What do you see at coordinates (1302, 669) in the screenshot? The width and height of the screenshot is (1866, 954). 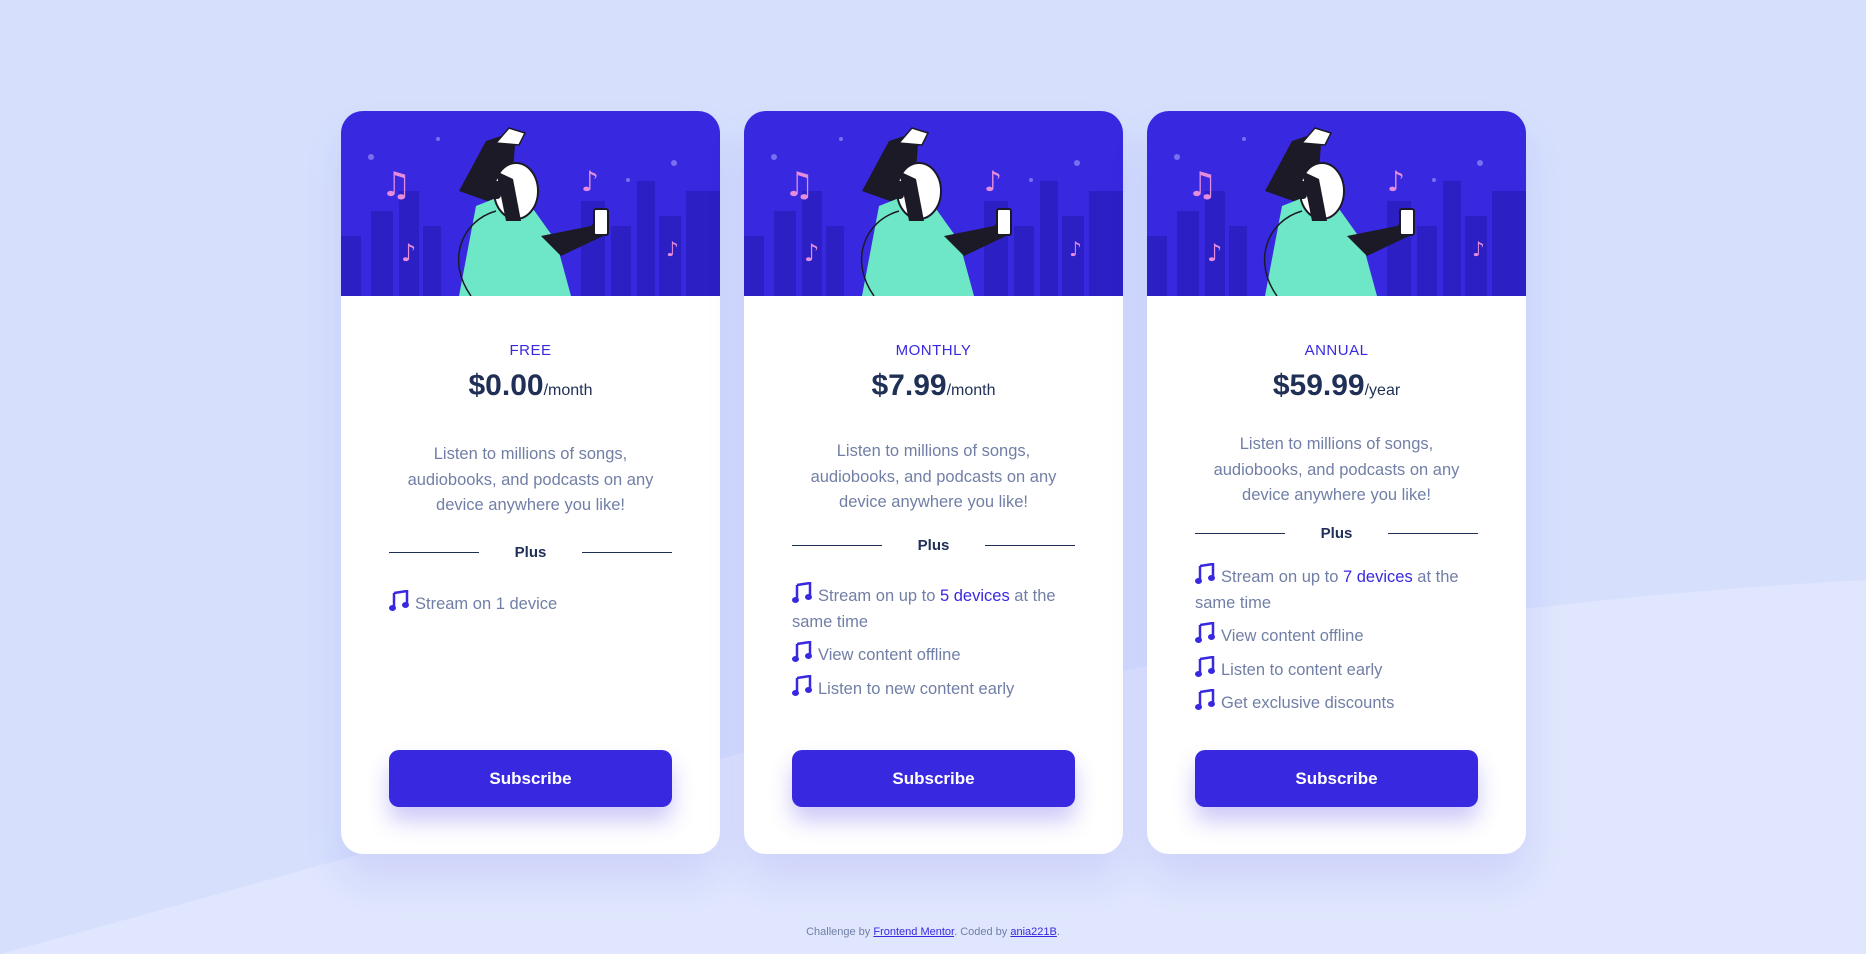 I see `feature-text: Listen to content early` at bounding box center [1302, 669].